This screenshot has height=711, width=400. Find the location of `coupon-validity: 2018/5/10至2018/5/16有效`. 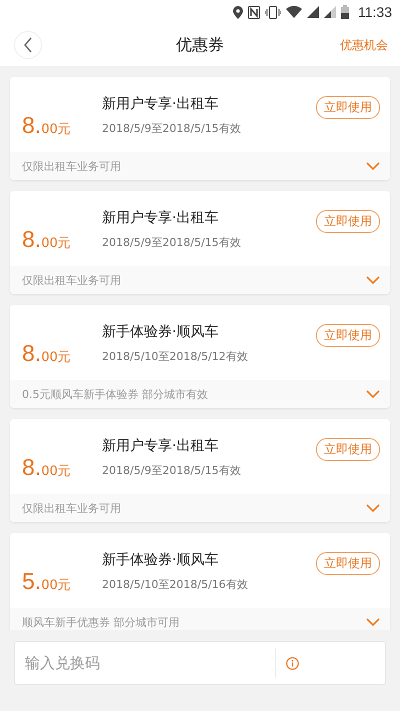

coupon-validity: 2018/5/10至2018/5/16有效 is located at coordinates (175, 584).